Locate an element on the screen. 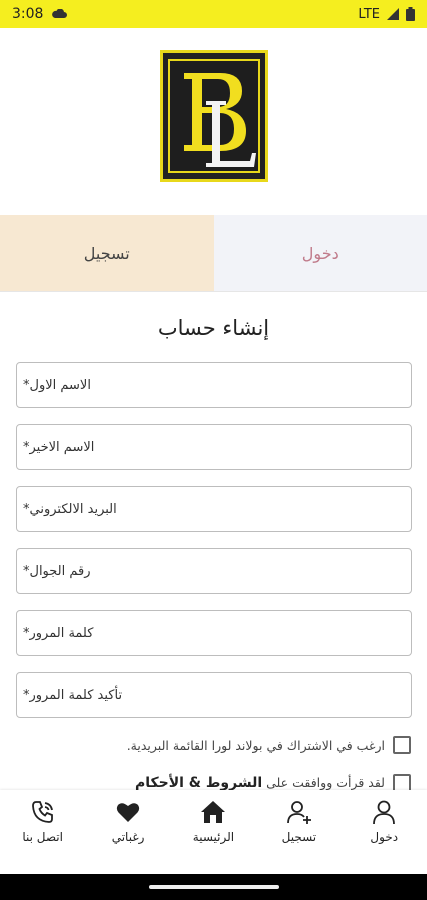  nav-login: دخول is located at coordinates (384, 821).